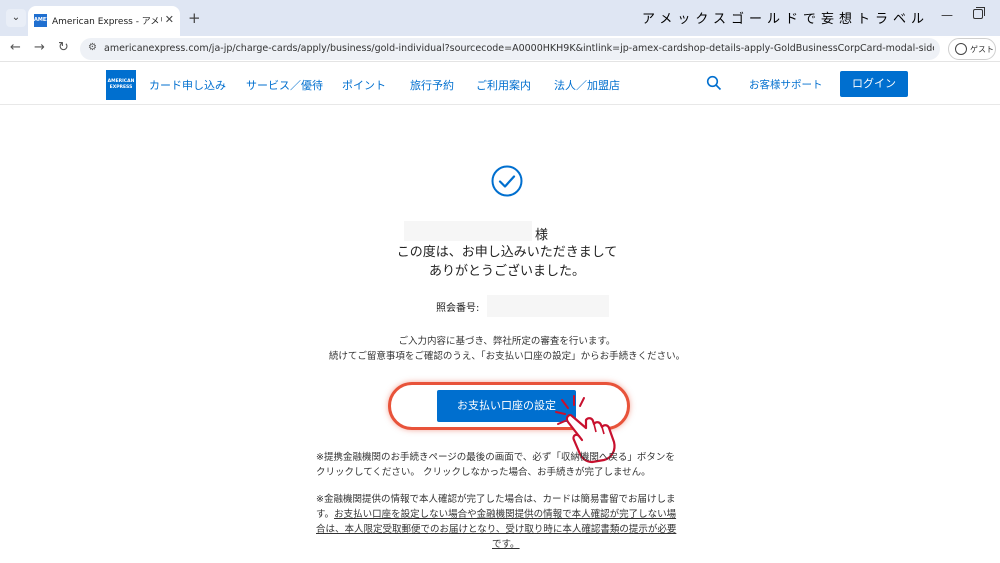 The height and width of the screenshot is (563, 1000). Describe the element at coordinates (325, 514) in the screenshot. I see `note2-line-2a: す。` at that location.